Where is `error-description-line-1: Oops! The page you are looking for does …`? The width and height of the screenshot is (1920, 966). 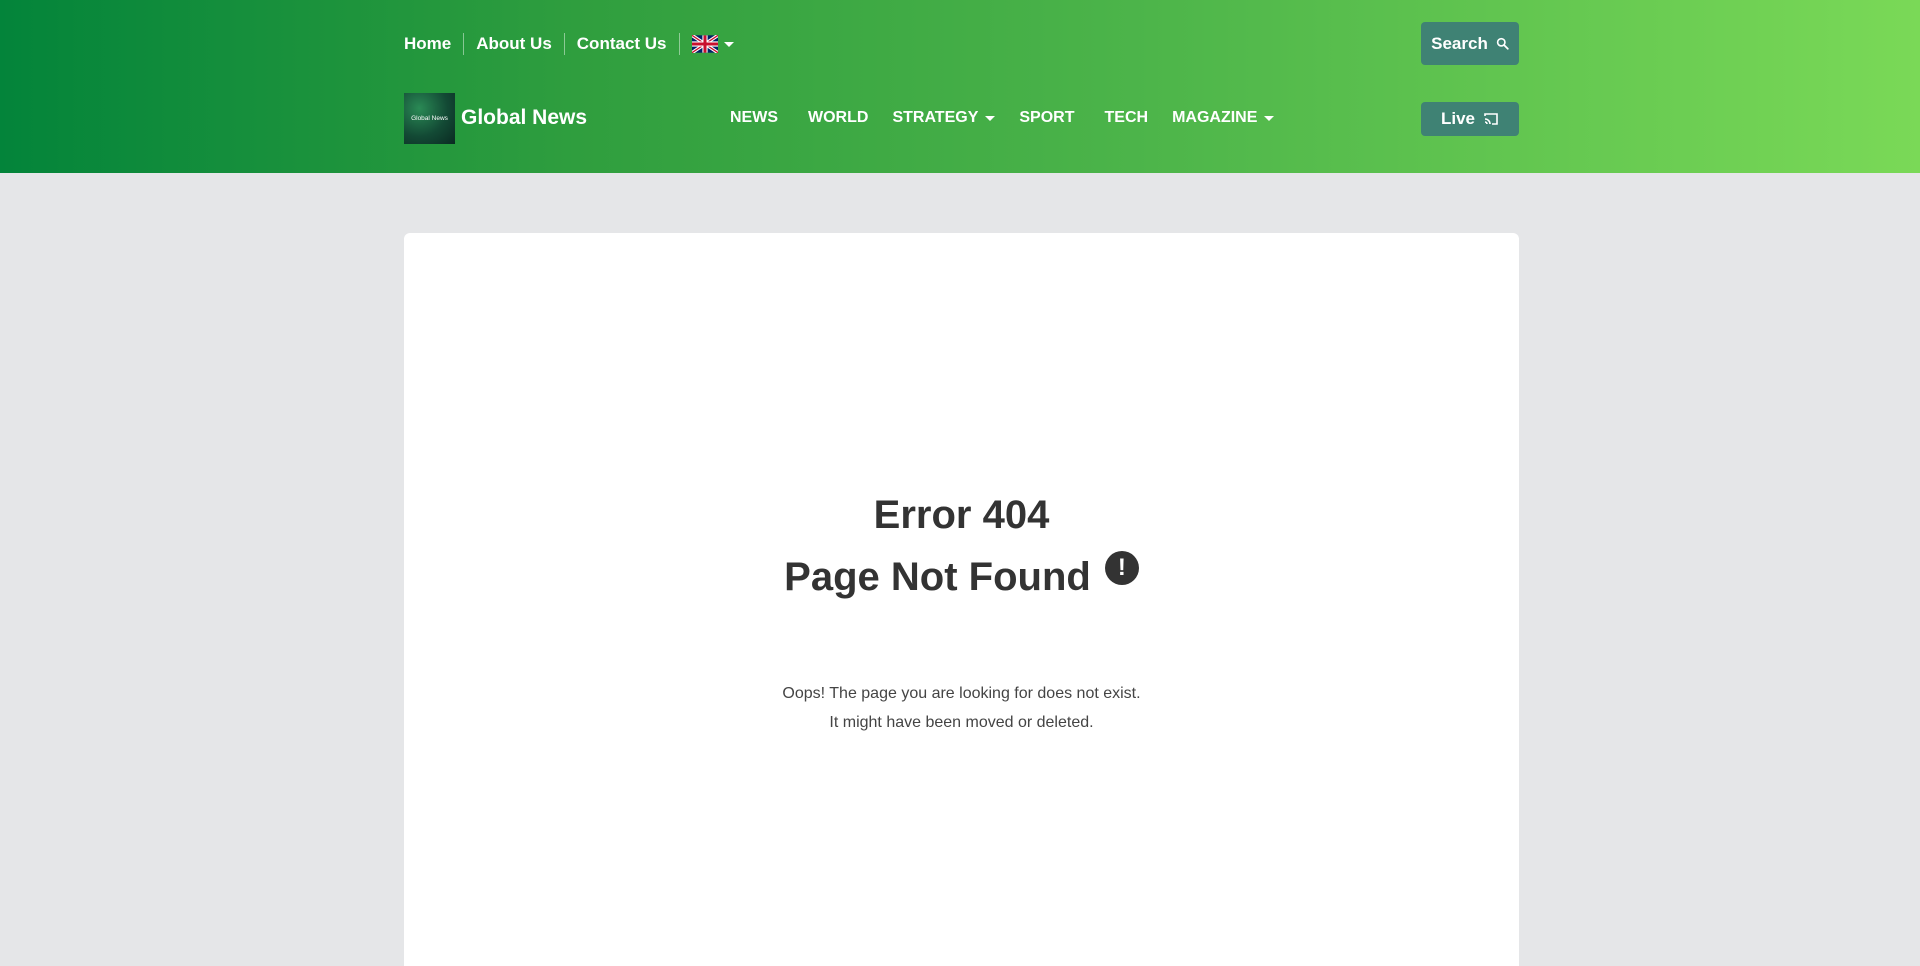
error-description-line-1: Oops! The page you are looking for does … is located at coordinates (961, 693).